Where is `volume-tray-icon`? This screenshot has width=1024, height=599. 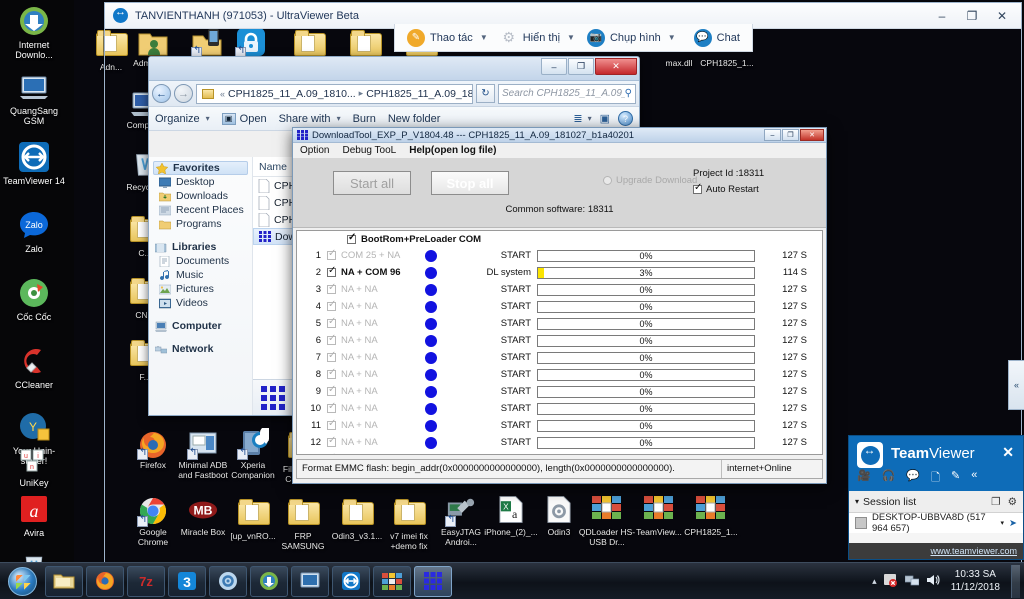
volume-tray-icon is located at coordinates (933, 581).